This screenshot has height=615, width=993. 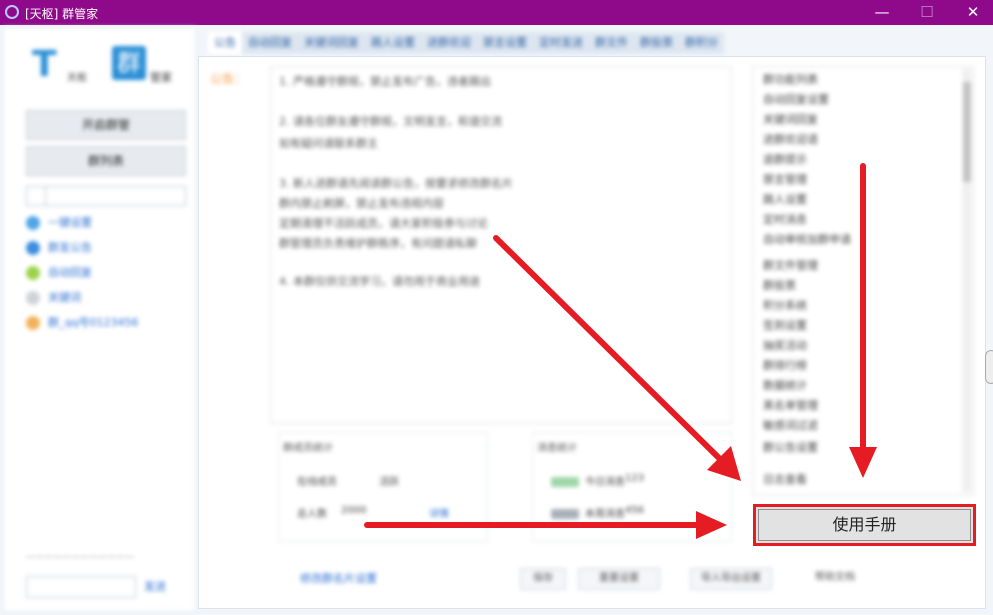 I want to click on diagonal-arrow-shaft, so click(x=609, y=349).